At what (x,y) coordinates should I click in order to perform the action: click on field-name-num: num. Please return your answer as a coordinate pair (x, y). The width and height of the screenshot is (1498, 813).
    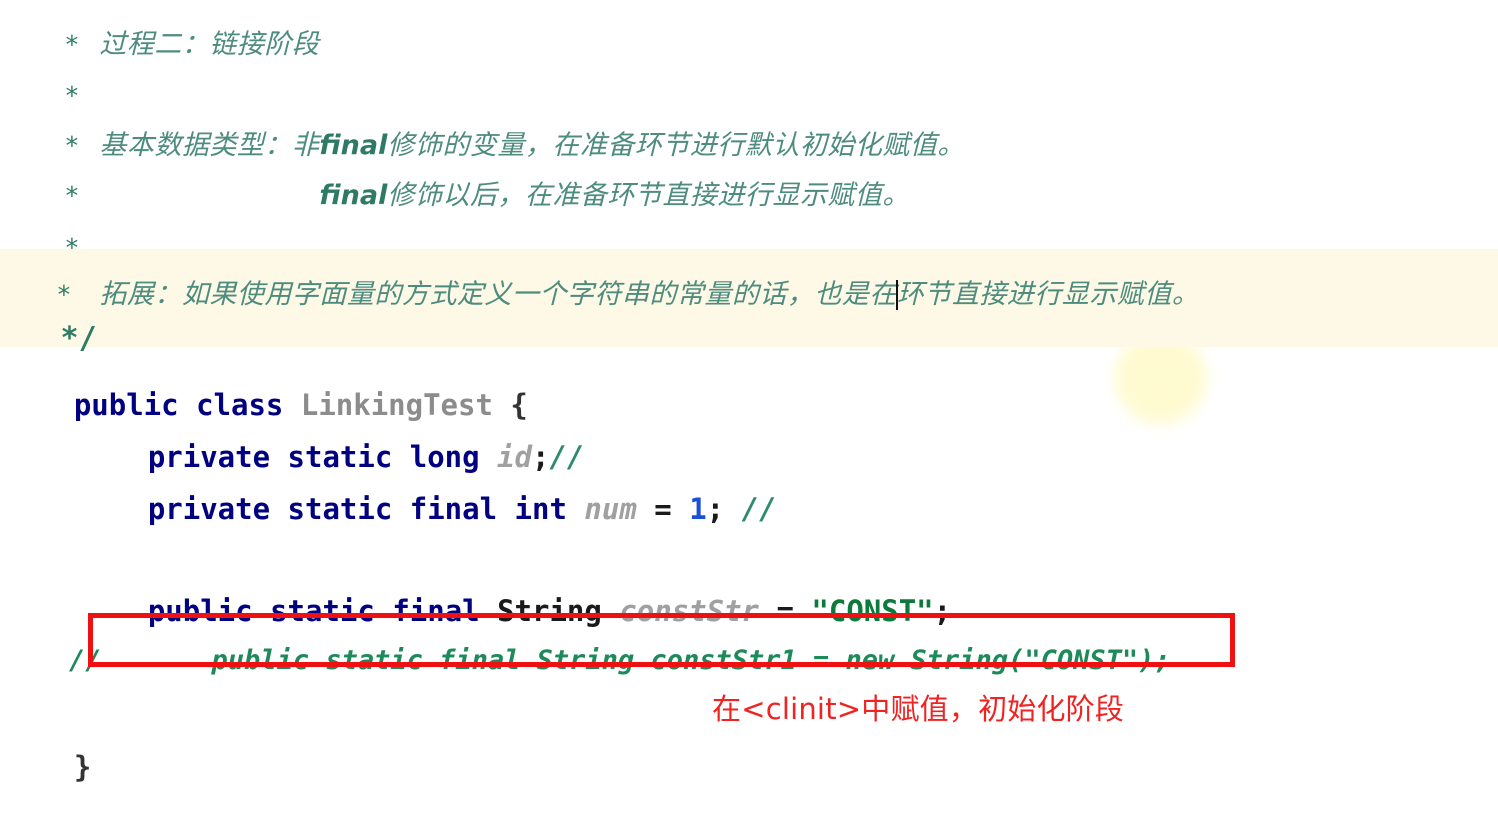
    Looking at the image, I should click on (610, 509).